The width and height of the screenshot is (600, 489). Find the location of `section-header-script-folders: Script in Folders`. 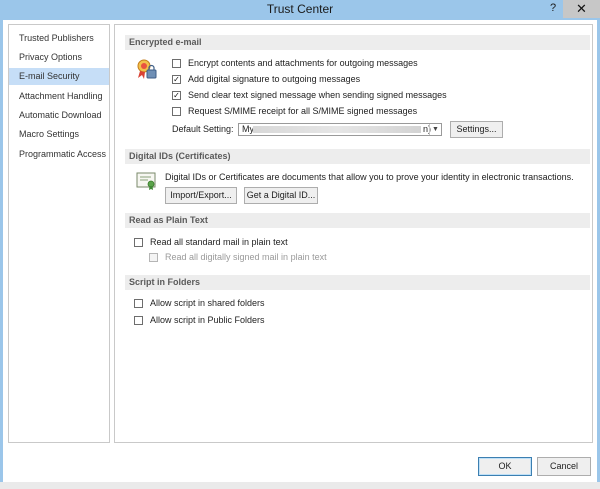

section-header-script-folders: Script in Folders is located at coordinates (357, 282).